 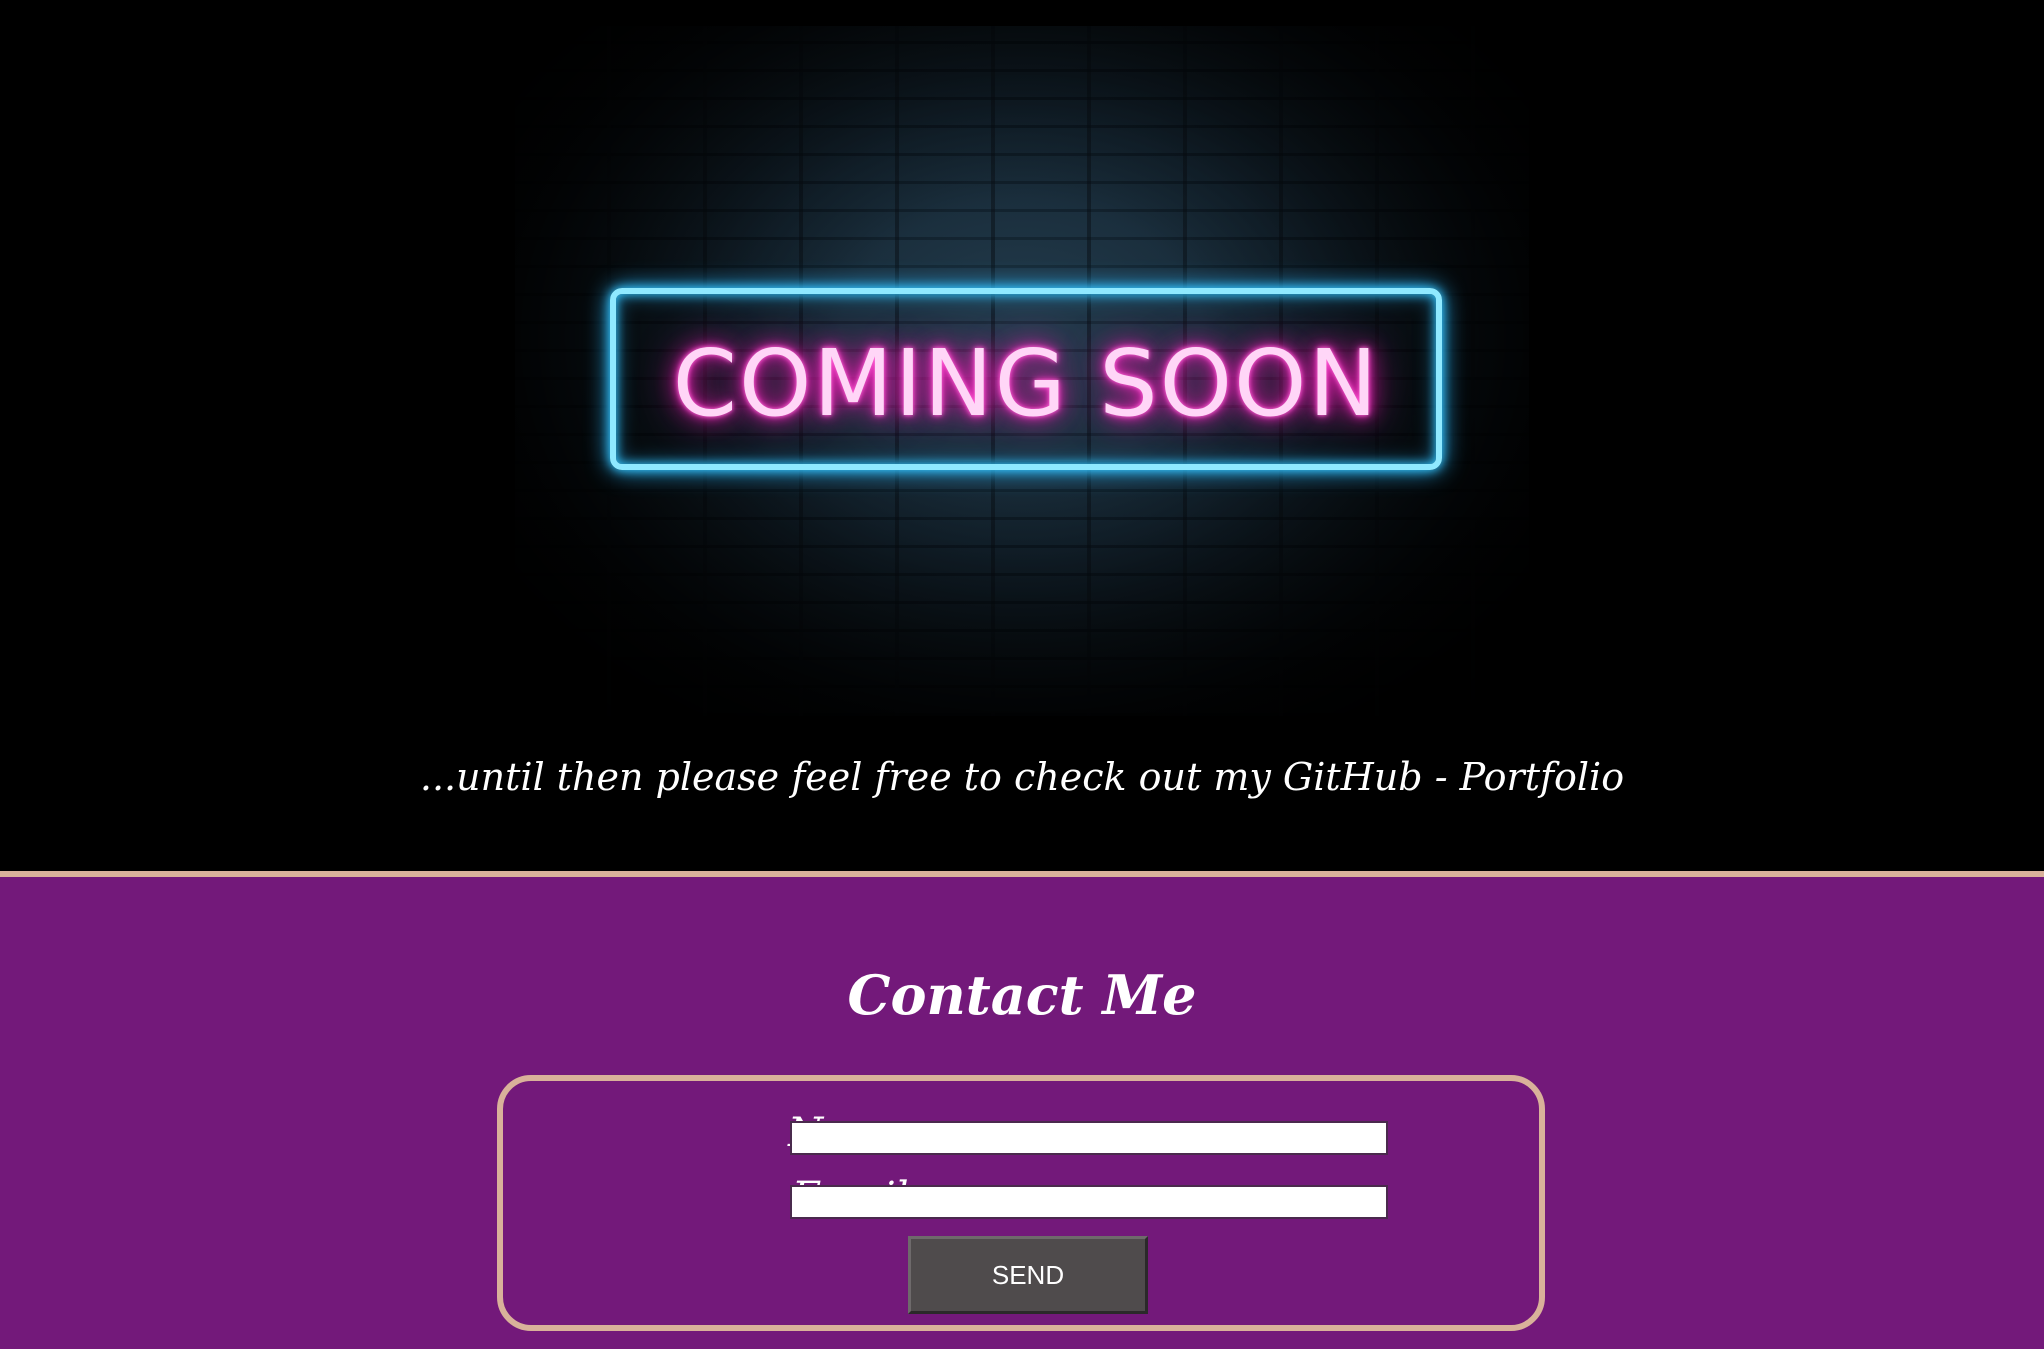 I want to click on email-input, so click(x=1089, y=1202).